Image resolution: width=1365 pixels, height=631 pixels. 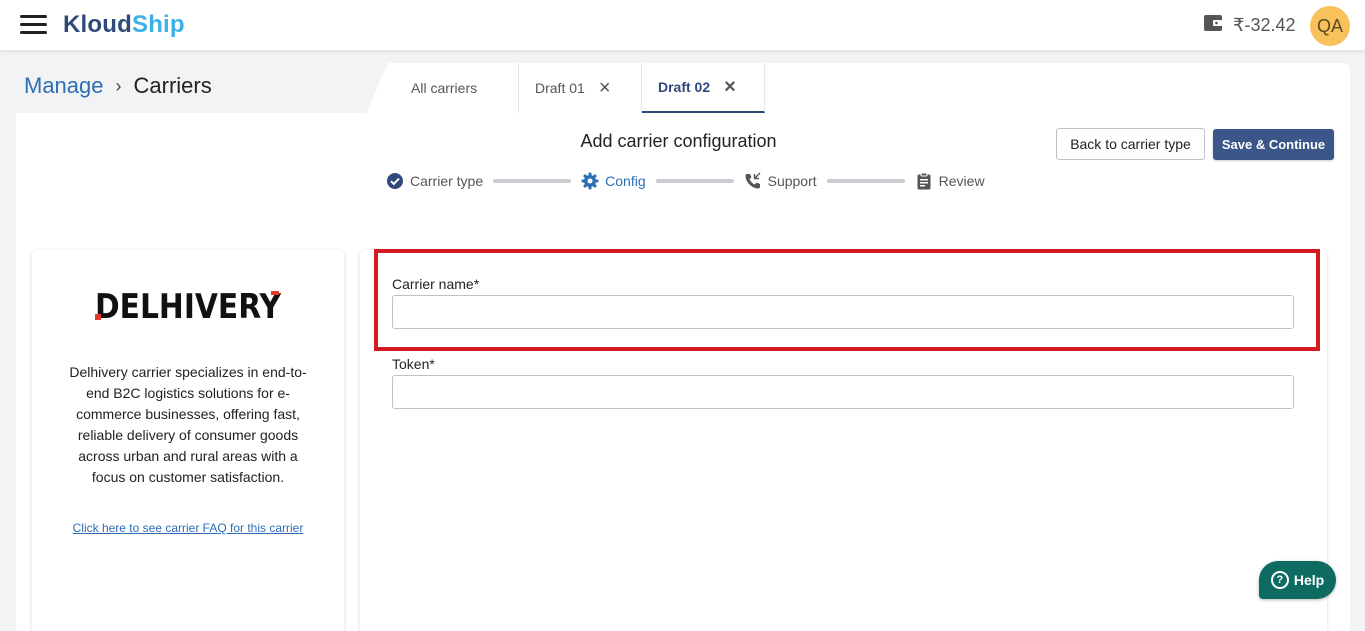 What do you see at coordinates (158, 24) in the screenshot?
I see `logo-text-part2: Ship` at bounding box center [158, 24].